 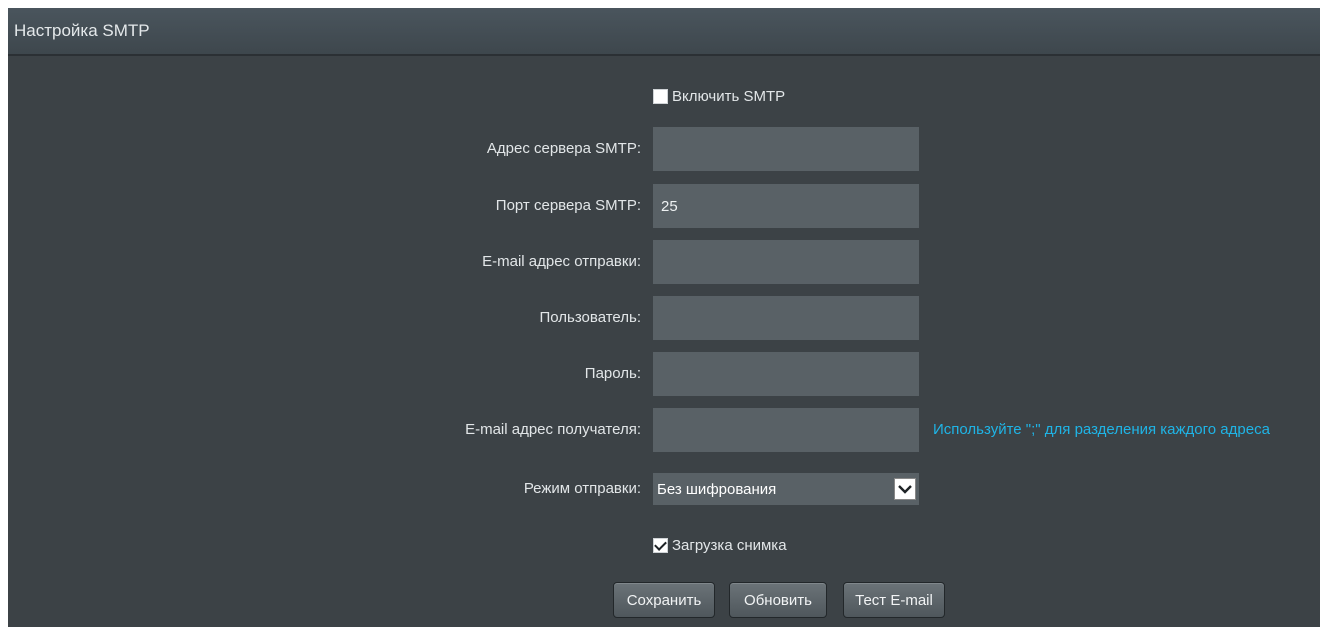 I want to click on server-address-label: Адрес сервера SMTP:, so click(x=563, y=148).